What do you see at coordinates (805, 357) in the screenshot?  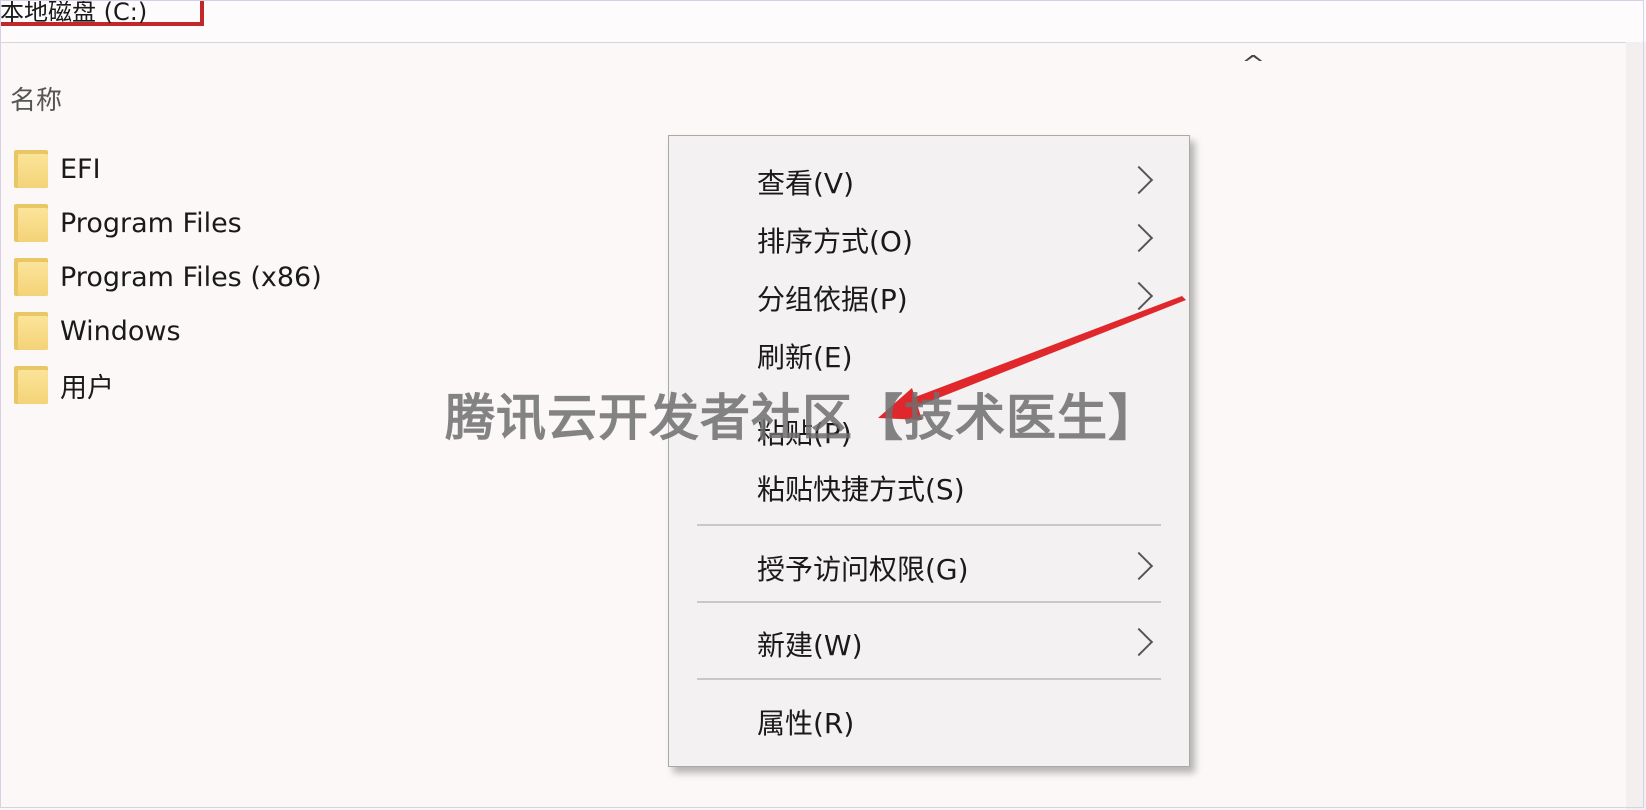 I see `menu-item-label: 刷新(E)` at bounding box center [805, 357].